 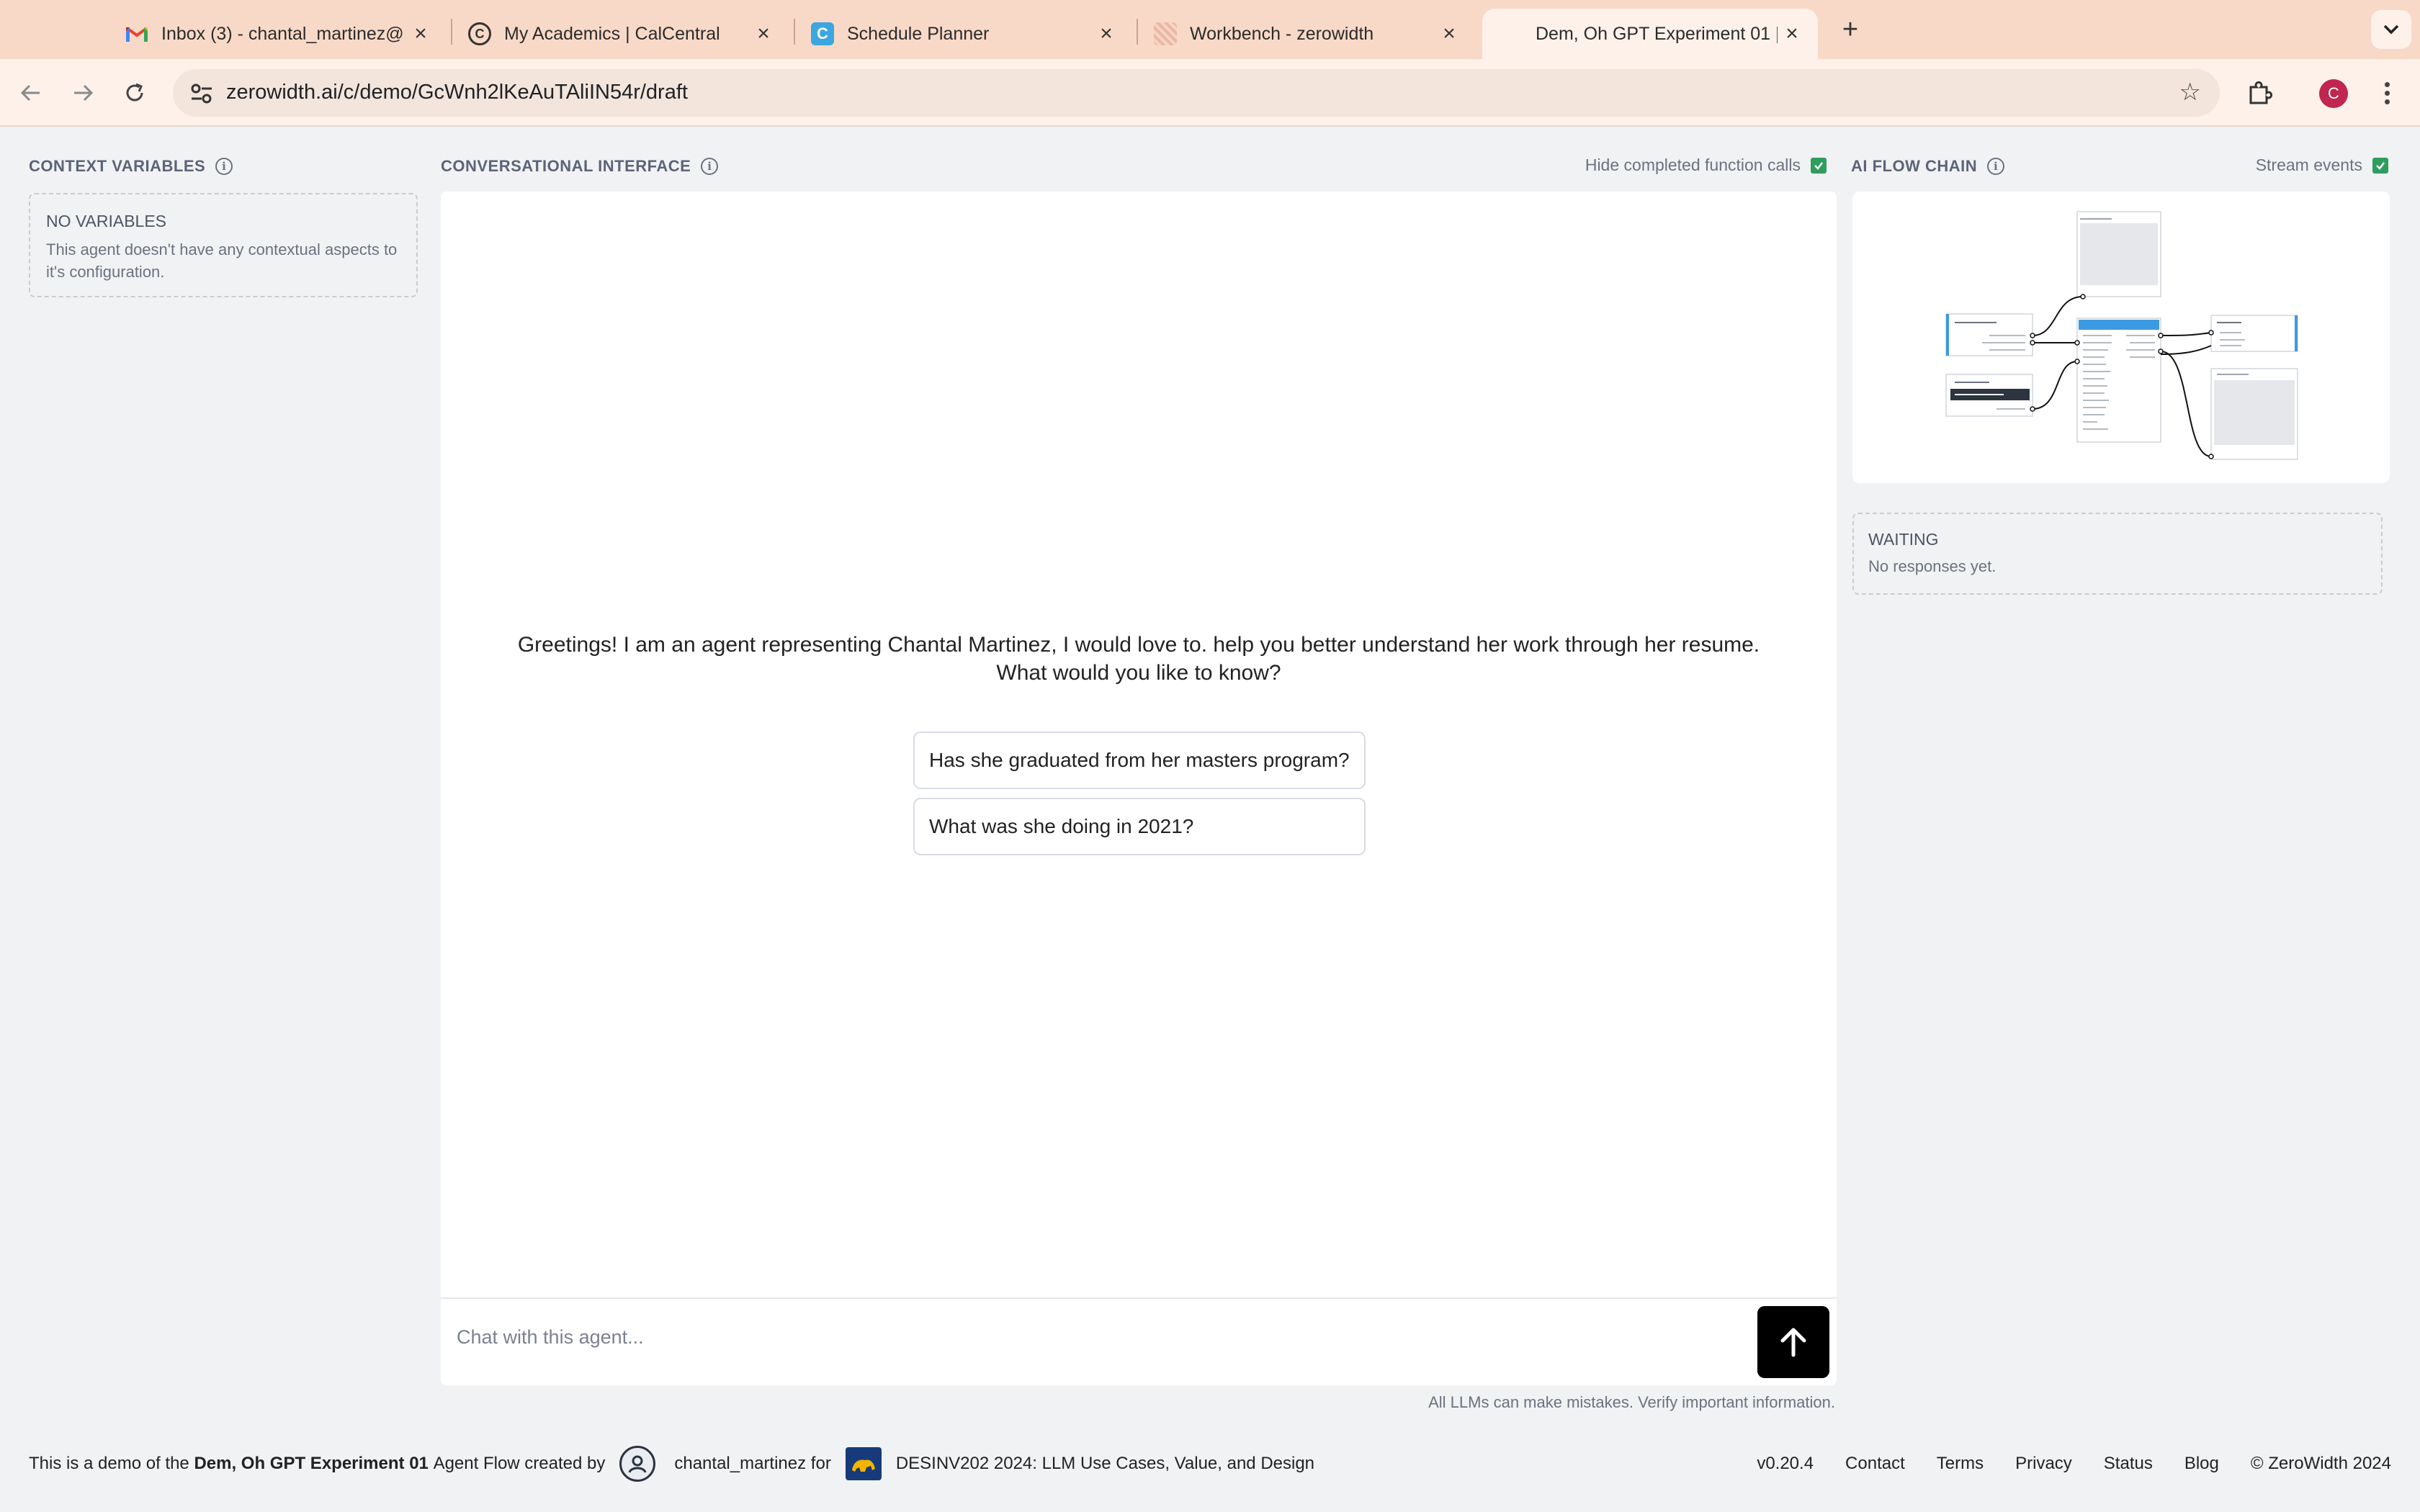 What do you see at coordinates (2043, 1464) in the screenshot?
I see `footer-link-privacy: Privacy` at bounding box center [2043, 1464].